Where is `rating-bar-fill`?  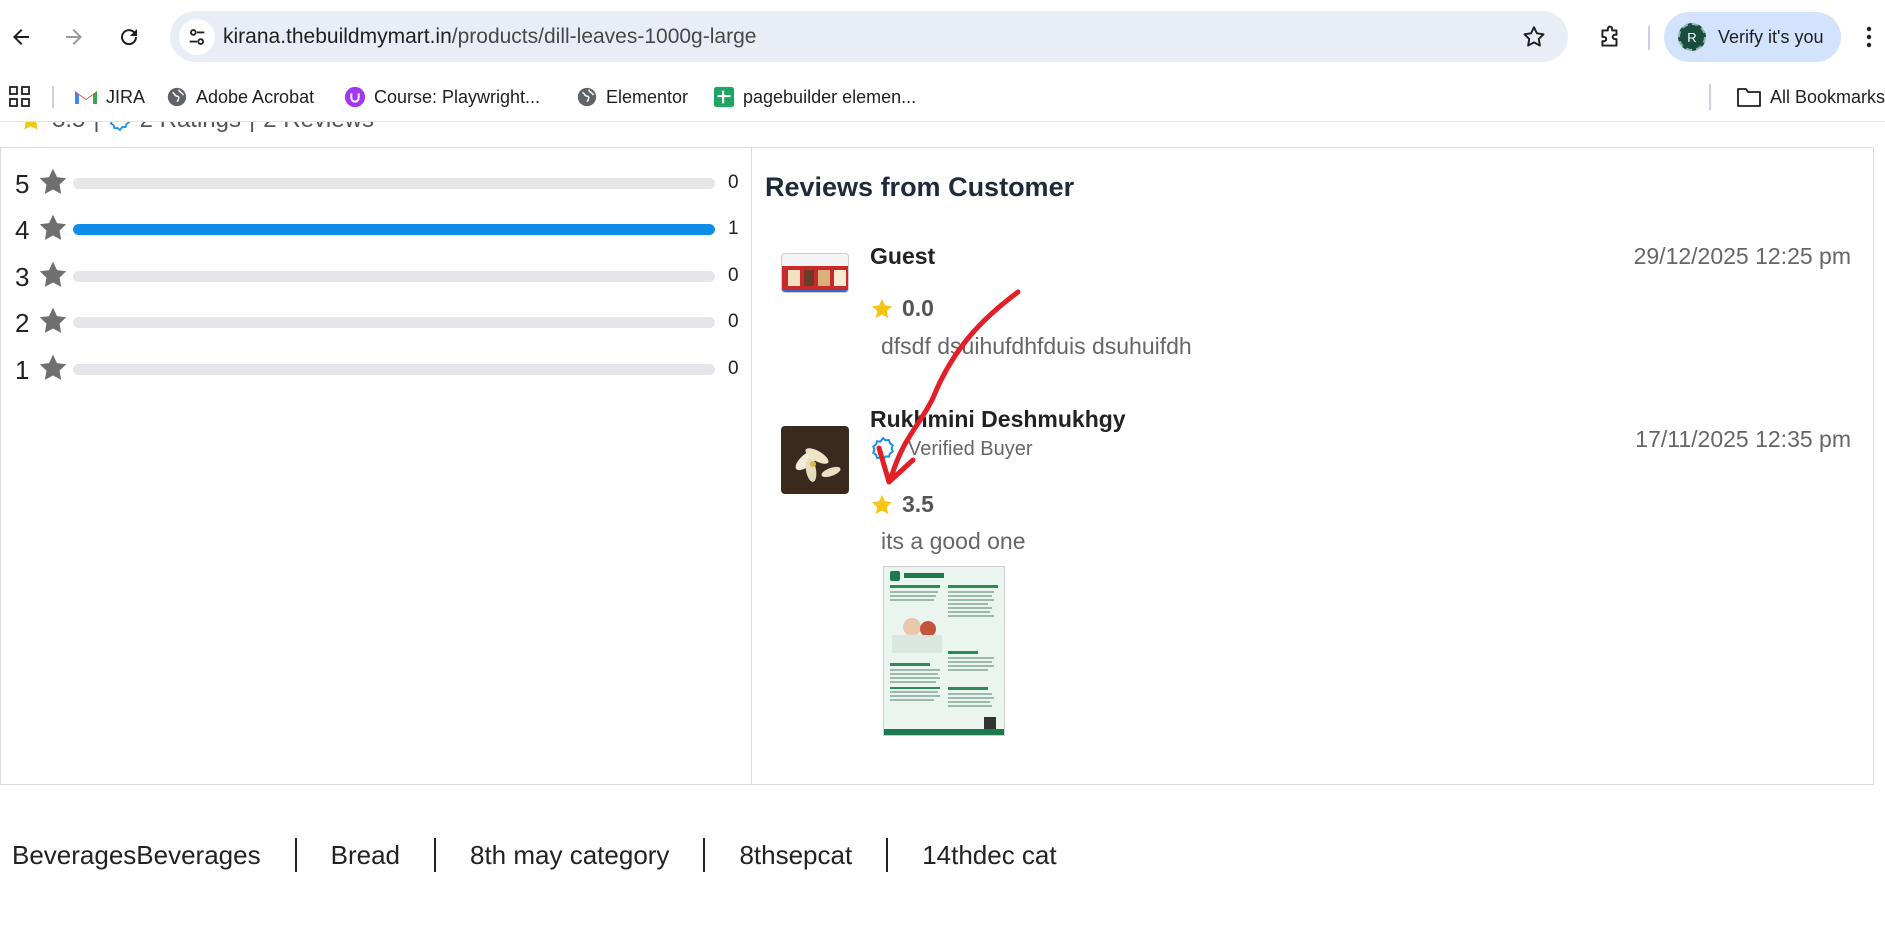 rating-bar-fill is located at coordinates (394, 229).